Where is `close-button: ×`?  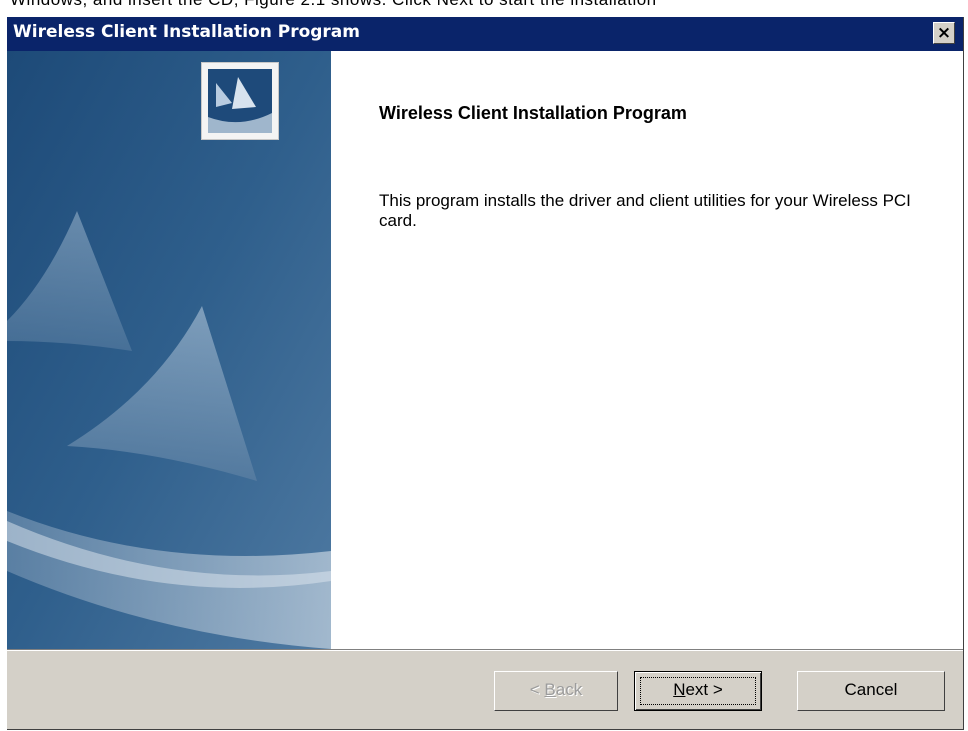
close-button: × is located at coordinates (944, 33).